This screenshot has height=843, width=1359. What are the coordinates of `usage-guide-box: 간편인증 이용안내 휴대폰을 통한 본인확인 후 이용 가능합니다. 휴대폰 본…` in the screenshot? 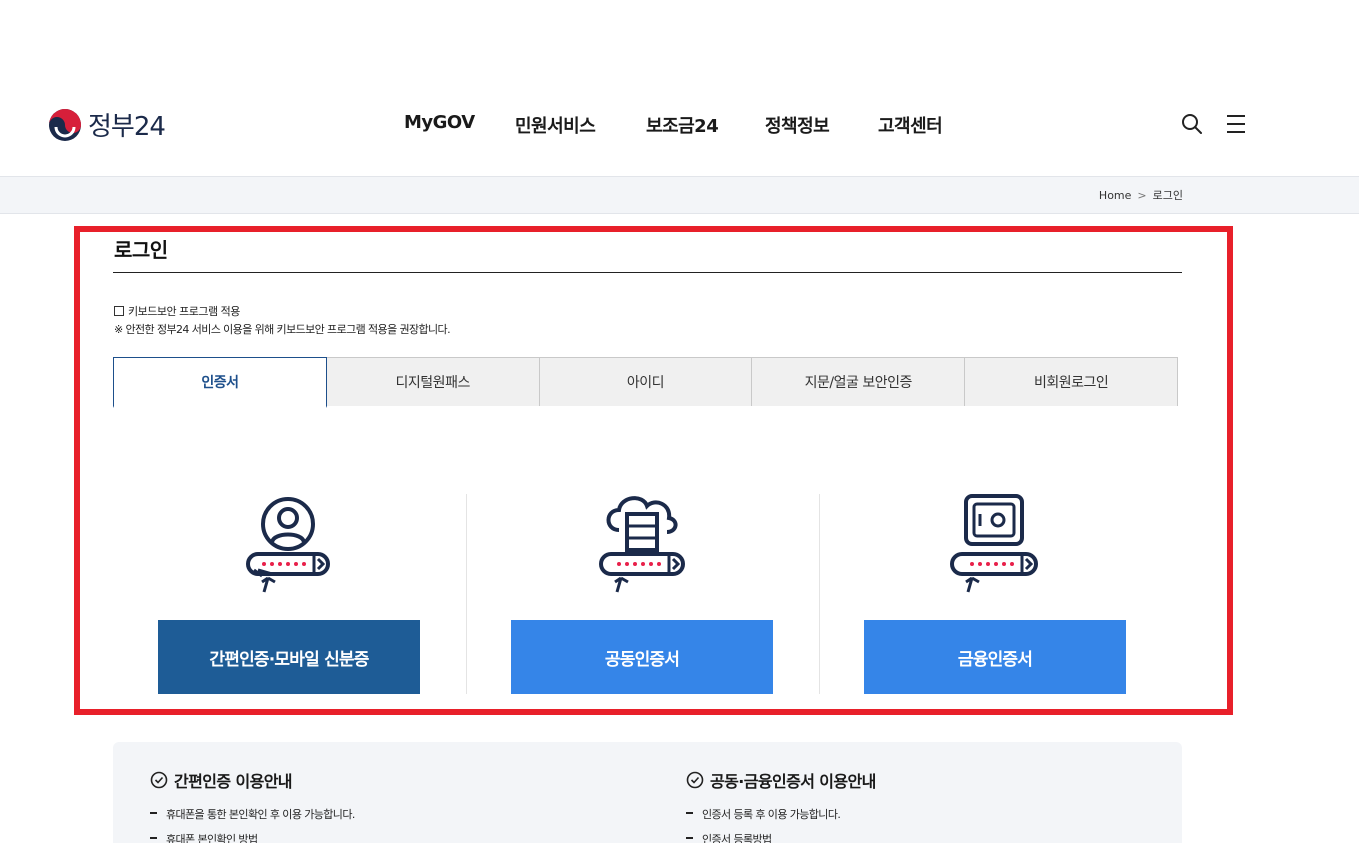 It's located at (647, 792).